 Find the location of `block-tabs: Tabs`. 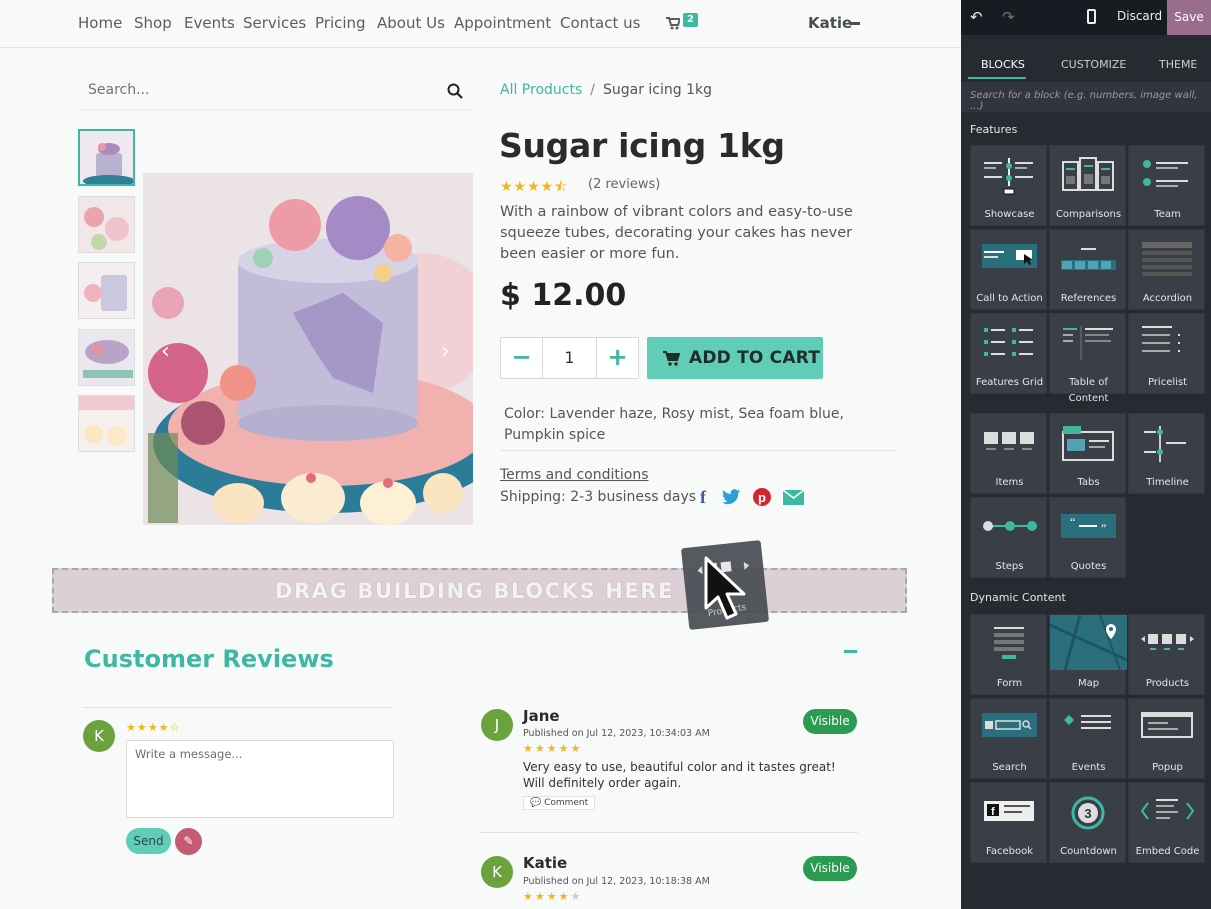

block-tabs: Tabs is located at coordinates (1087, 453).